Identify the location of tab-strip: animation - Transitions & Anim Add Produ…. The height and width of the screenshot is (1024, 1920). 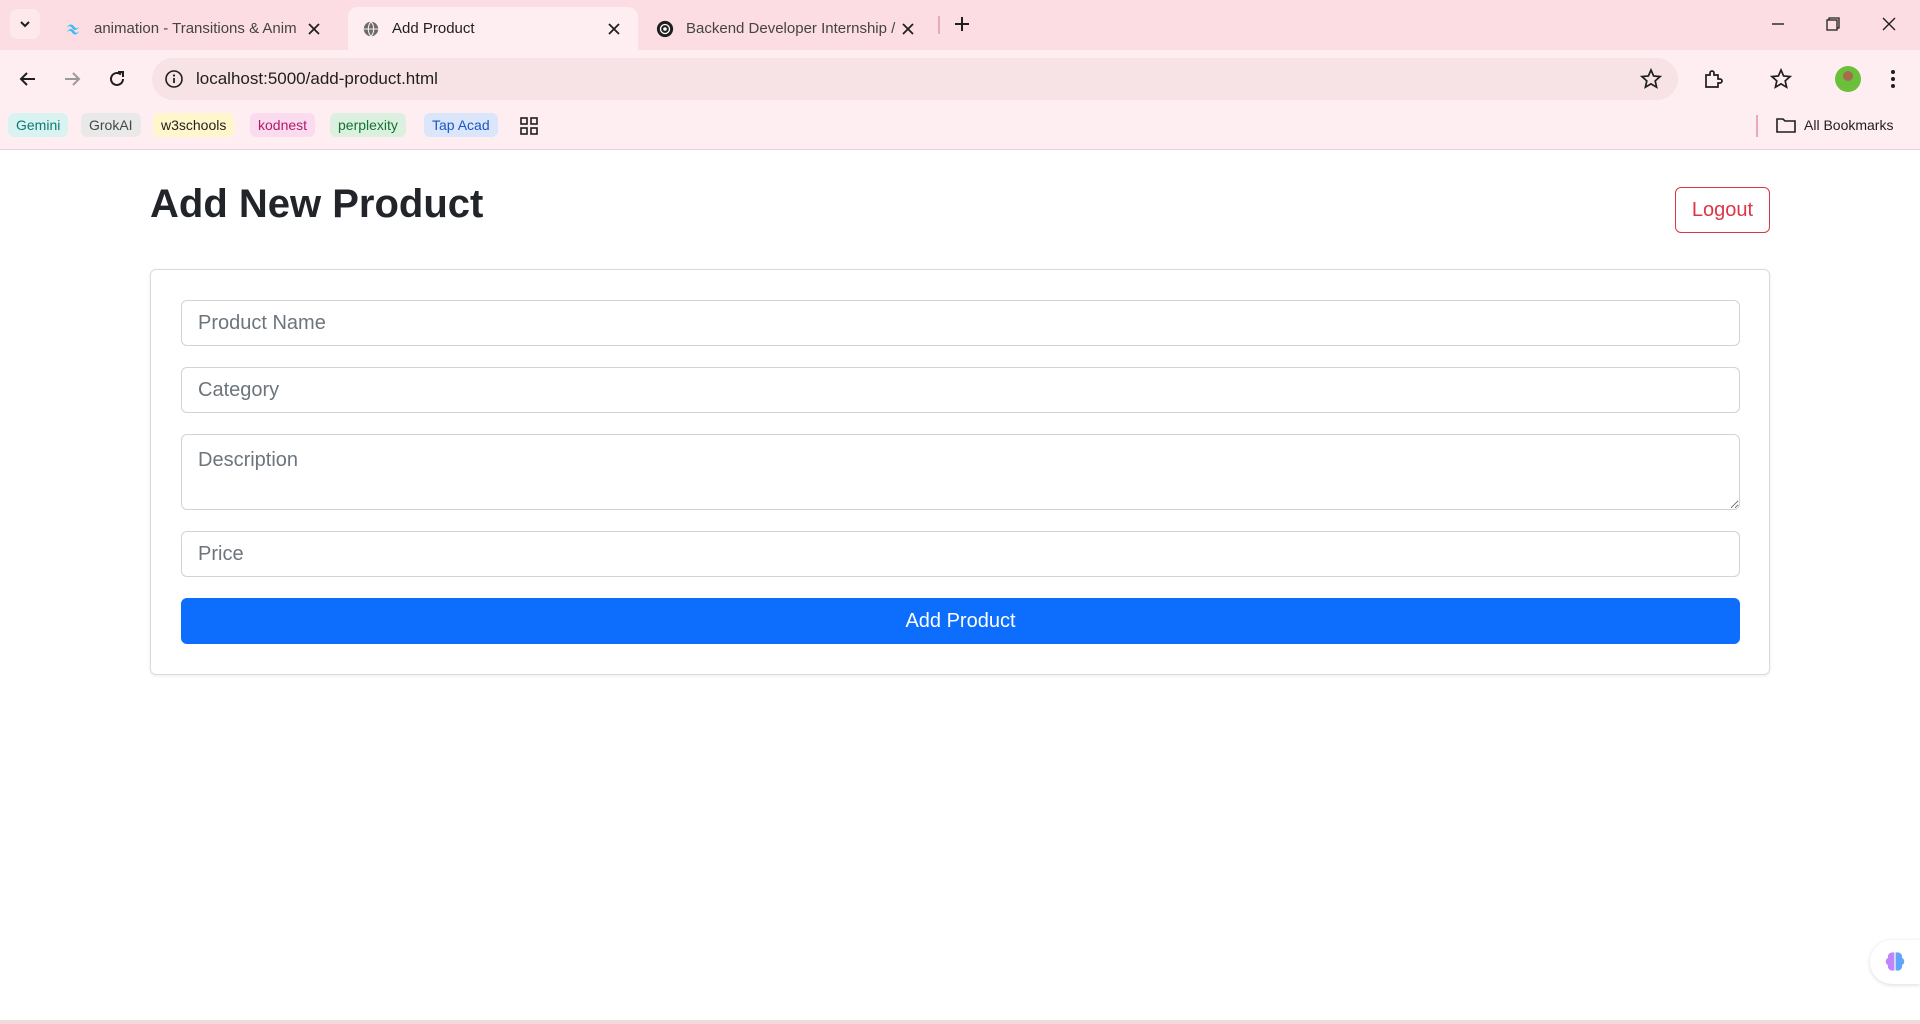
(960, 25).